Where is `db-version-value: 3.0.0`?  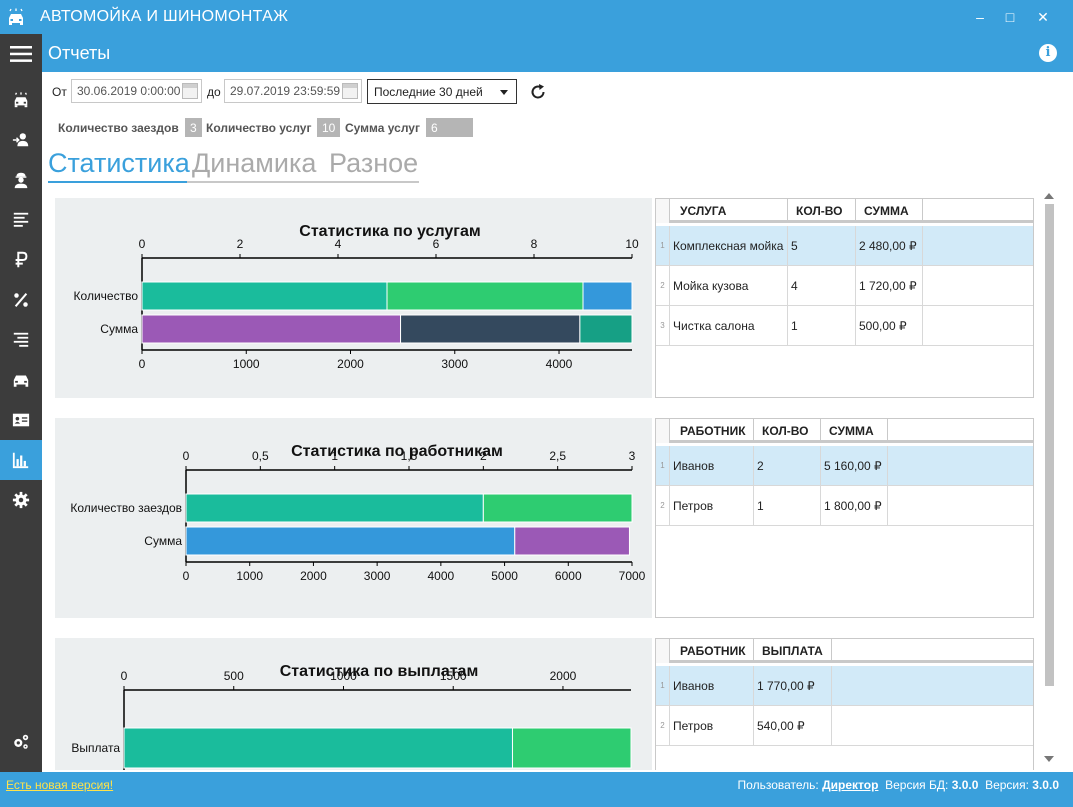 db-version-value: 3.0.0 is located at coordinates (965, 785).